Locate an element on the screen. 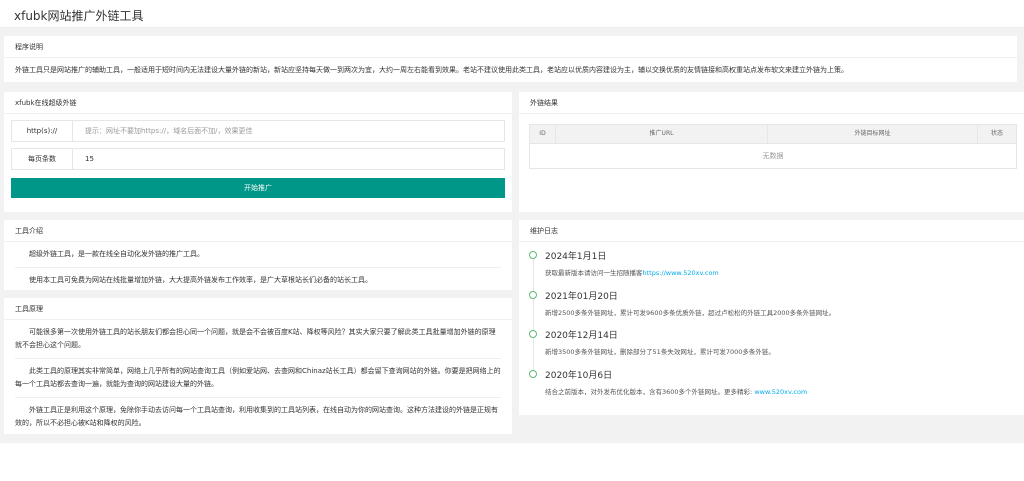 The height and width of the screenshot is (481, 1024). results-table-header: ID 推广URL 外链目标网址 状态 is located at coordinates (773, 134).